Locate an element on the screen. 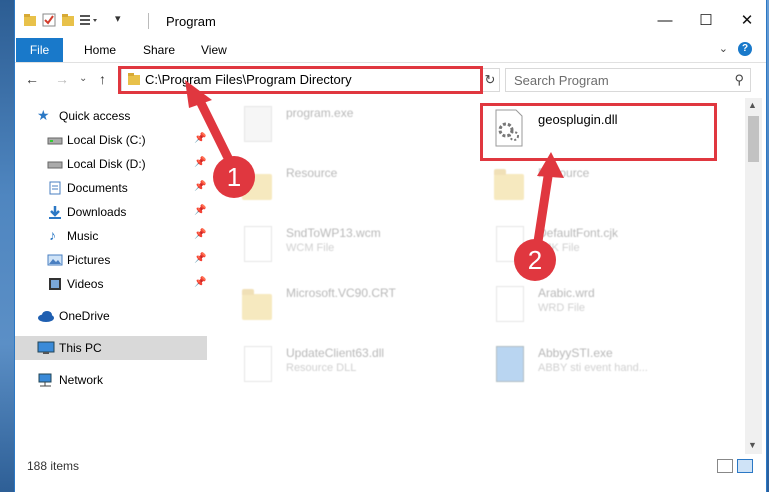  step-marker-1: 1 is located at coordinates (234, 177).